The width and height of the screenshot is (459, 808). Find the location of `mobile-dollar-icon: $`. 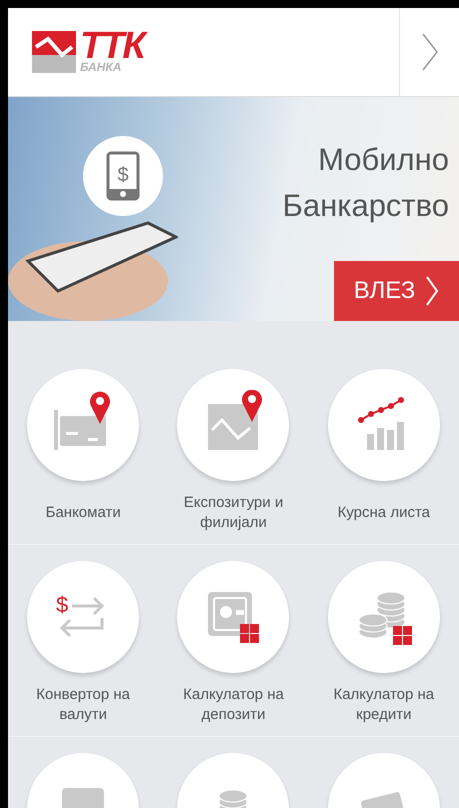

mobile-dollar-icon: $ is located at coordinates (123, 176).